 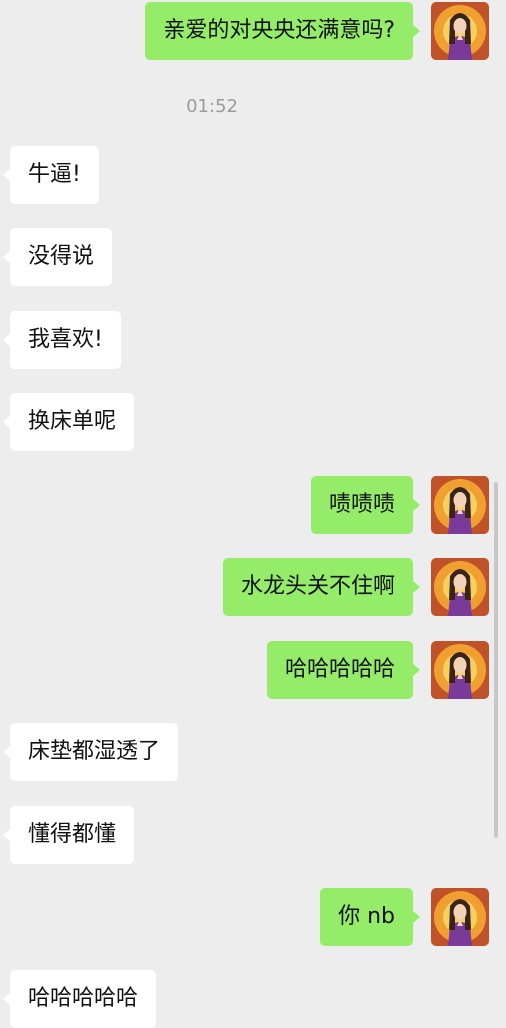 I want to click on message-bubble-received: 换床单呢, so click(x=68, y=422).